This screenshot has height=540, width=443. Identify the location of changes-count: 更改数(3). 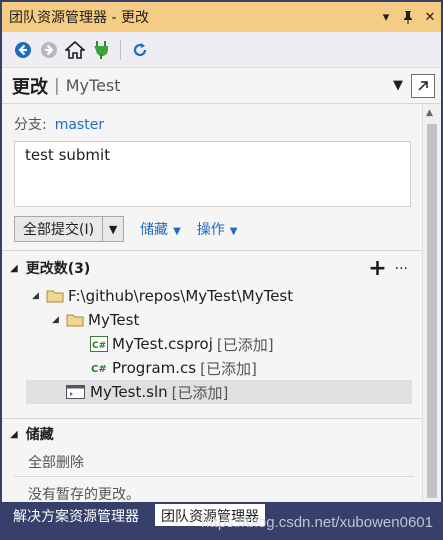
(58, 269).